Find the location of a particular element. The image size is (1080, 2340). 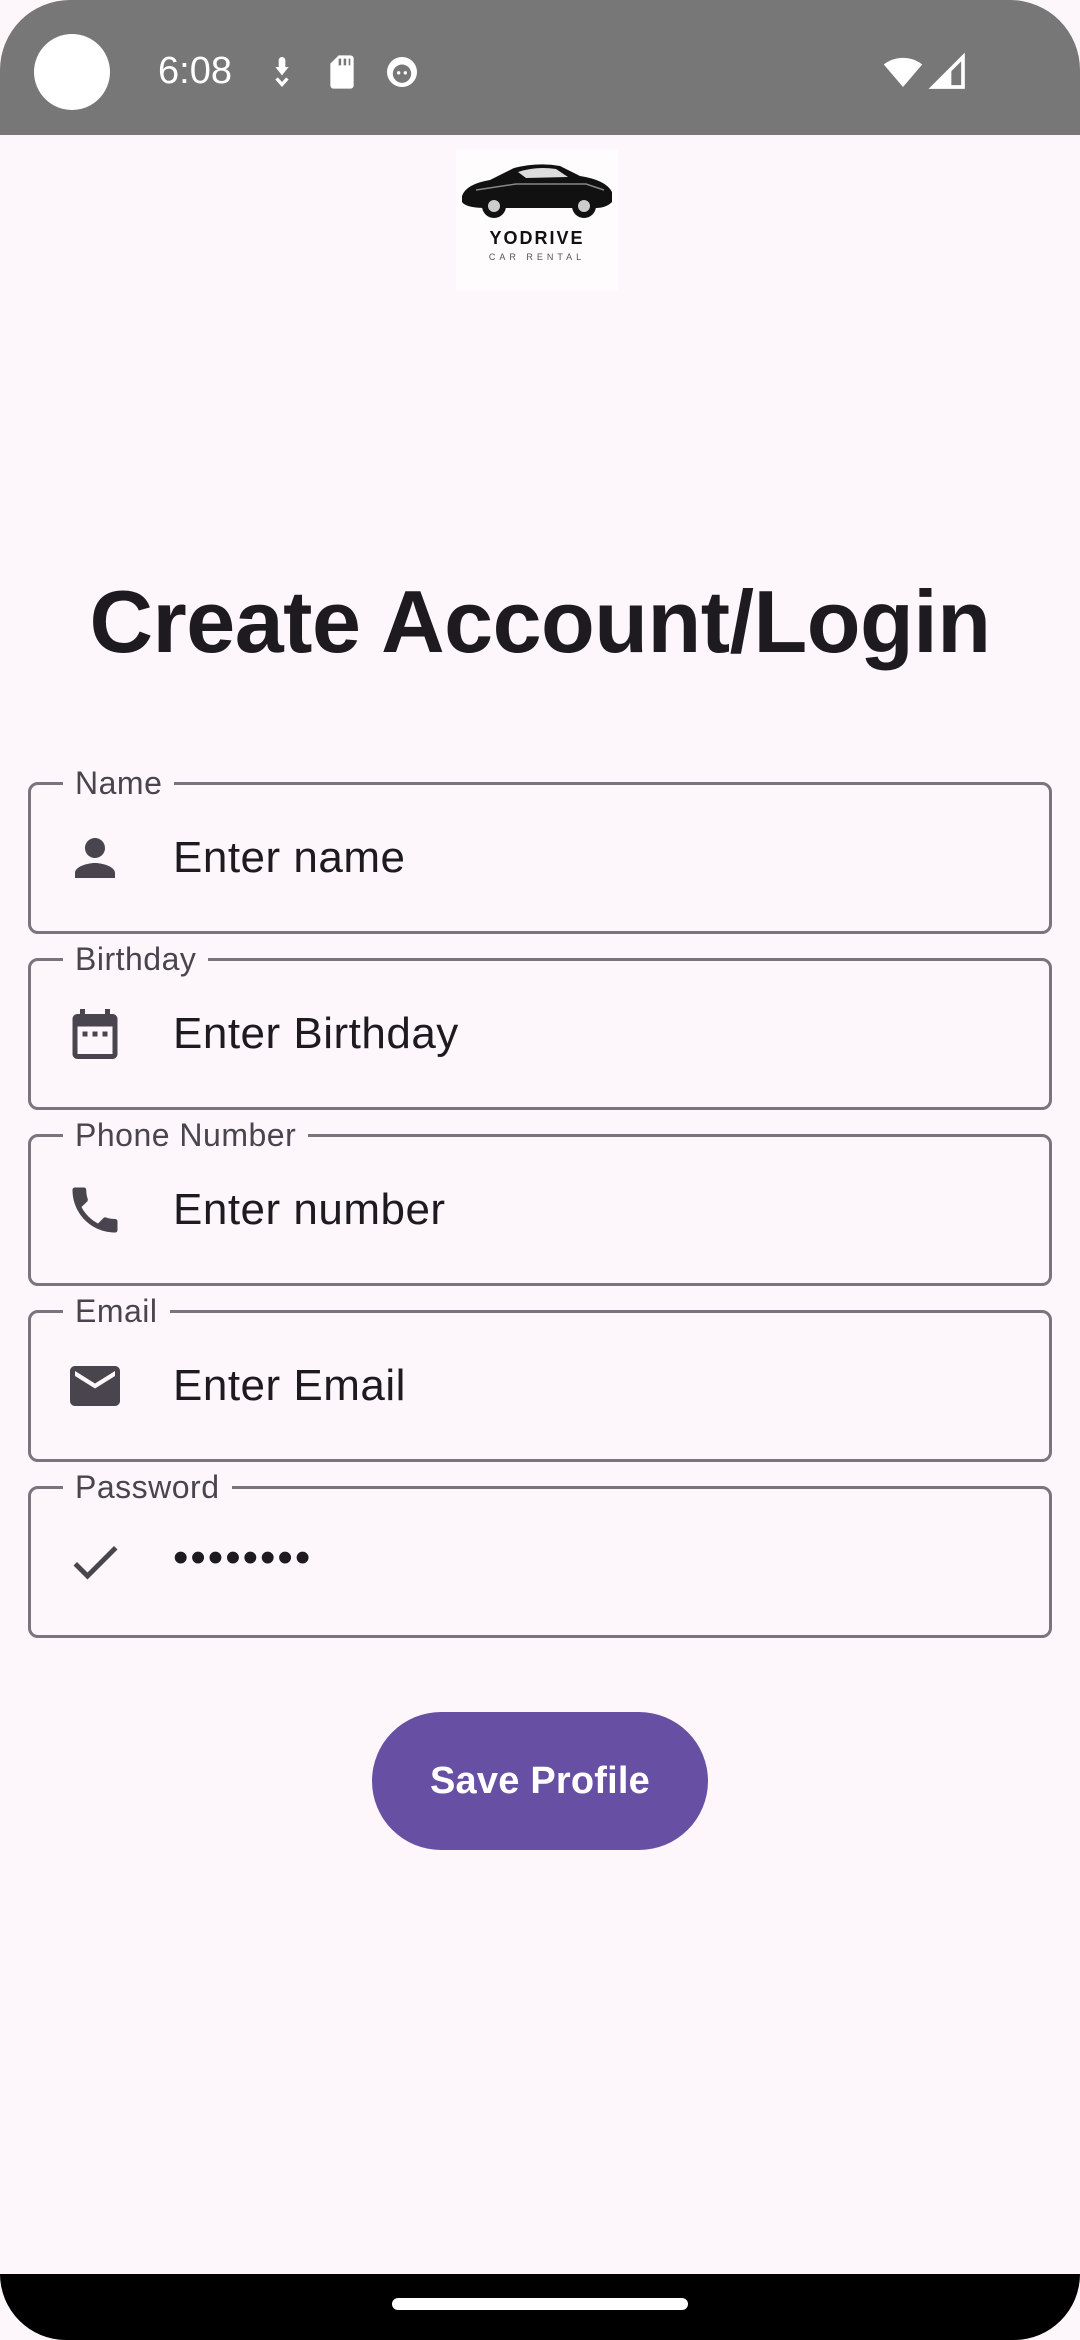

wifi-icon is located at coordinates (903, 72).